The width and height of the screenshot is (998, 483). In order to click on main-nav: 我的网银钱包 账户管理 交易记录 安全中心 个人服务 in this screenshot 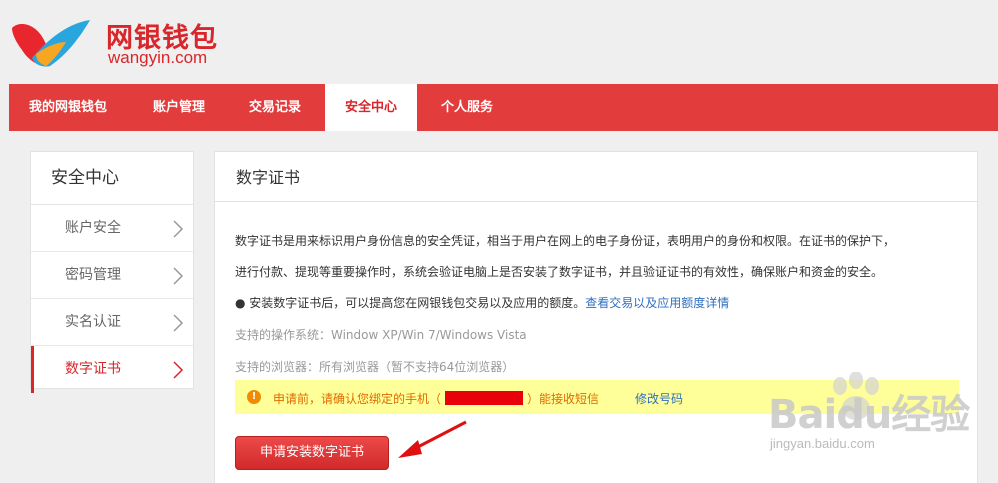, I will do `click(503, 107)`.